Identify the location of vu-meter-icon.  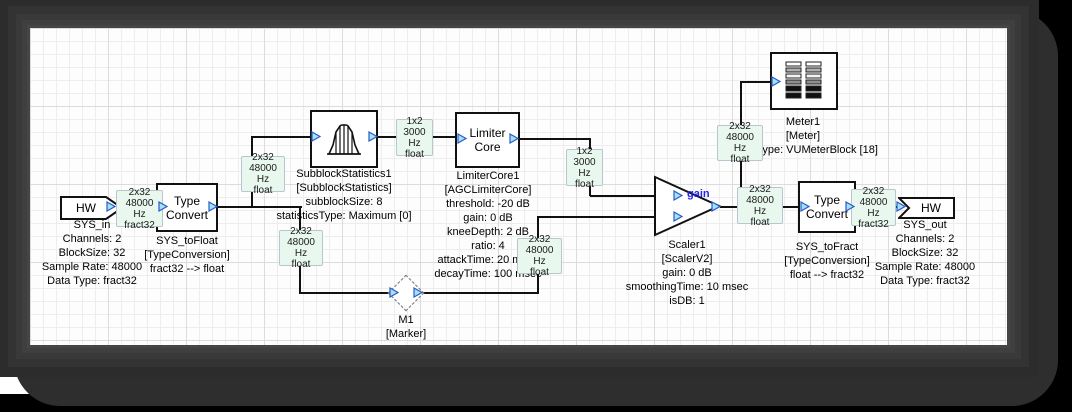
(803, 80).